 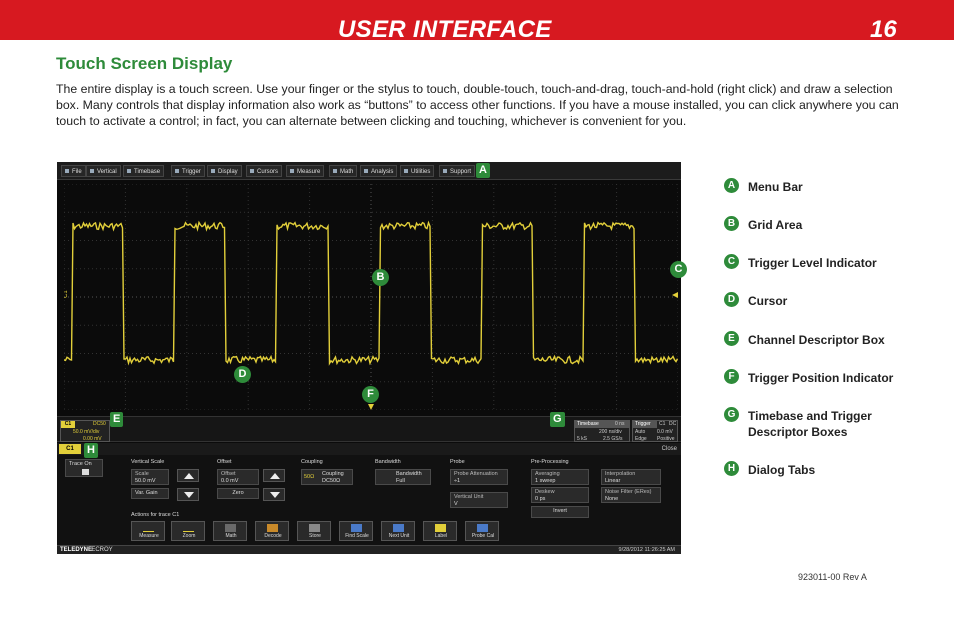 I want to click on label-button: Label, so click(x=440, y=531).